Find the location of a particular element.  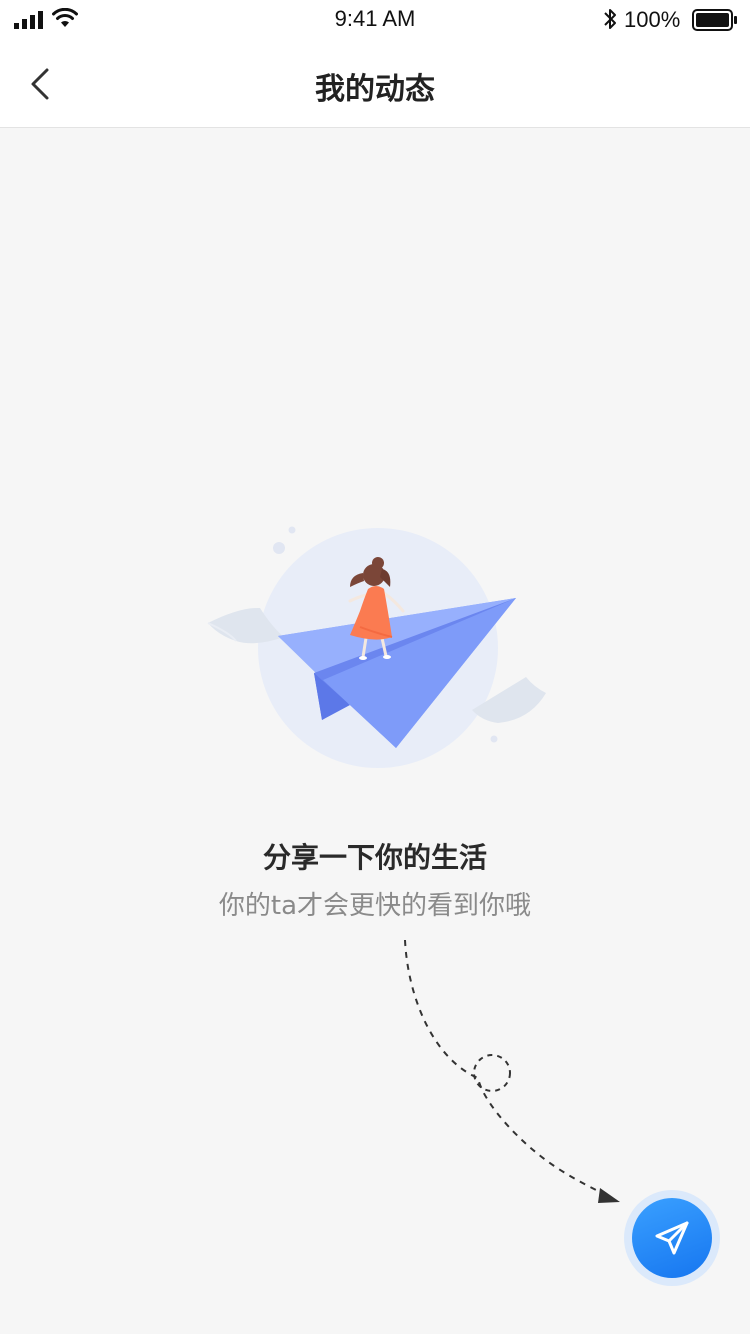

paper-plane-girl-illustration is located at coordinates (376, 647).